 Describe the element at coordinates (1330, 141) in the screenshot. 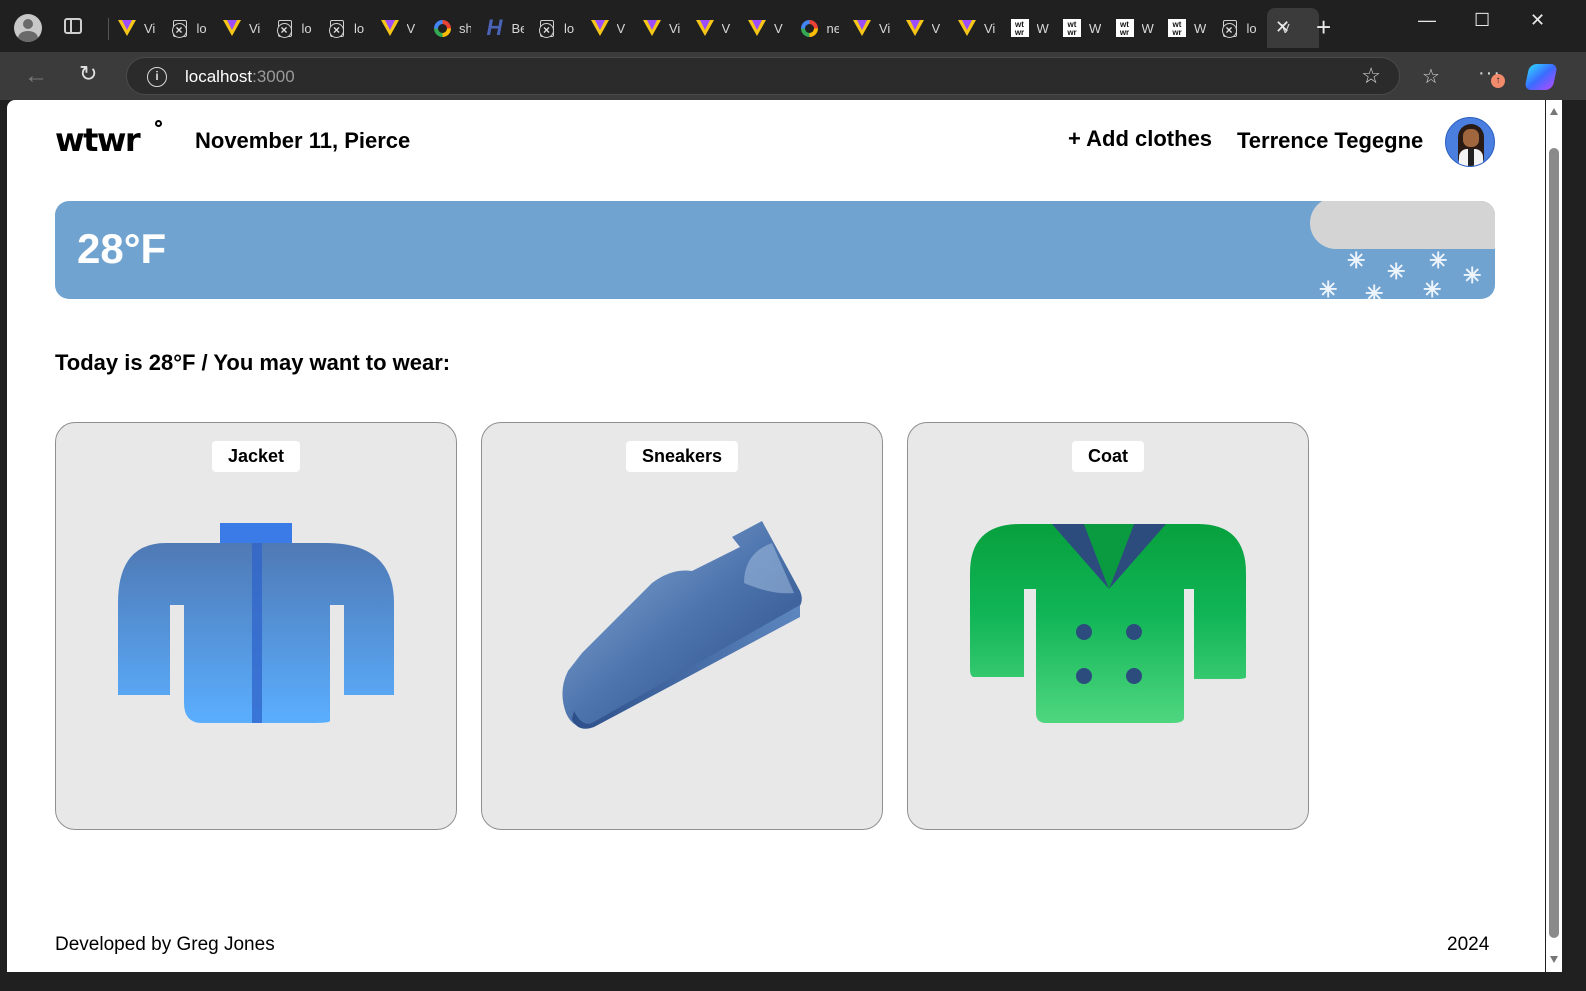

I see `username: Terrence Tegegne` at that location.